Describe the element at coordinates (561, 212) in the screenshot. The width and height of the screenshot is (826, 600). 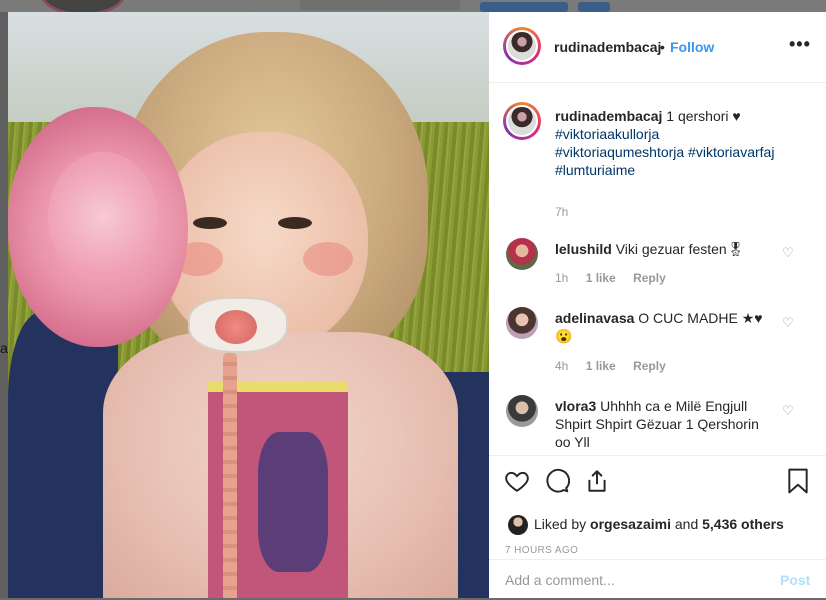
I see `caption-time: 7h` at that location.